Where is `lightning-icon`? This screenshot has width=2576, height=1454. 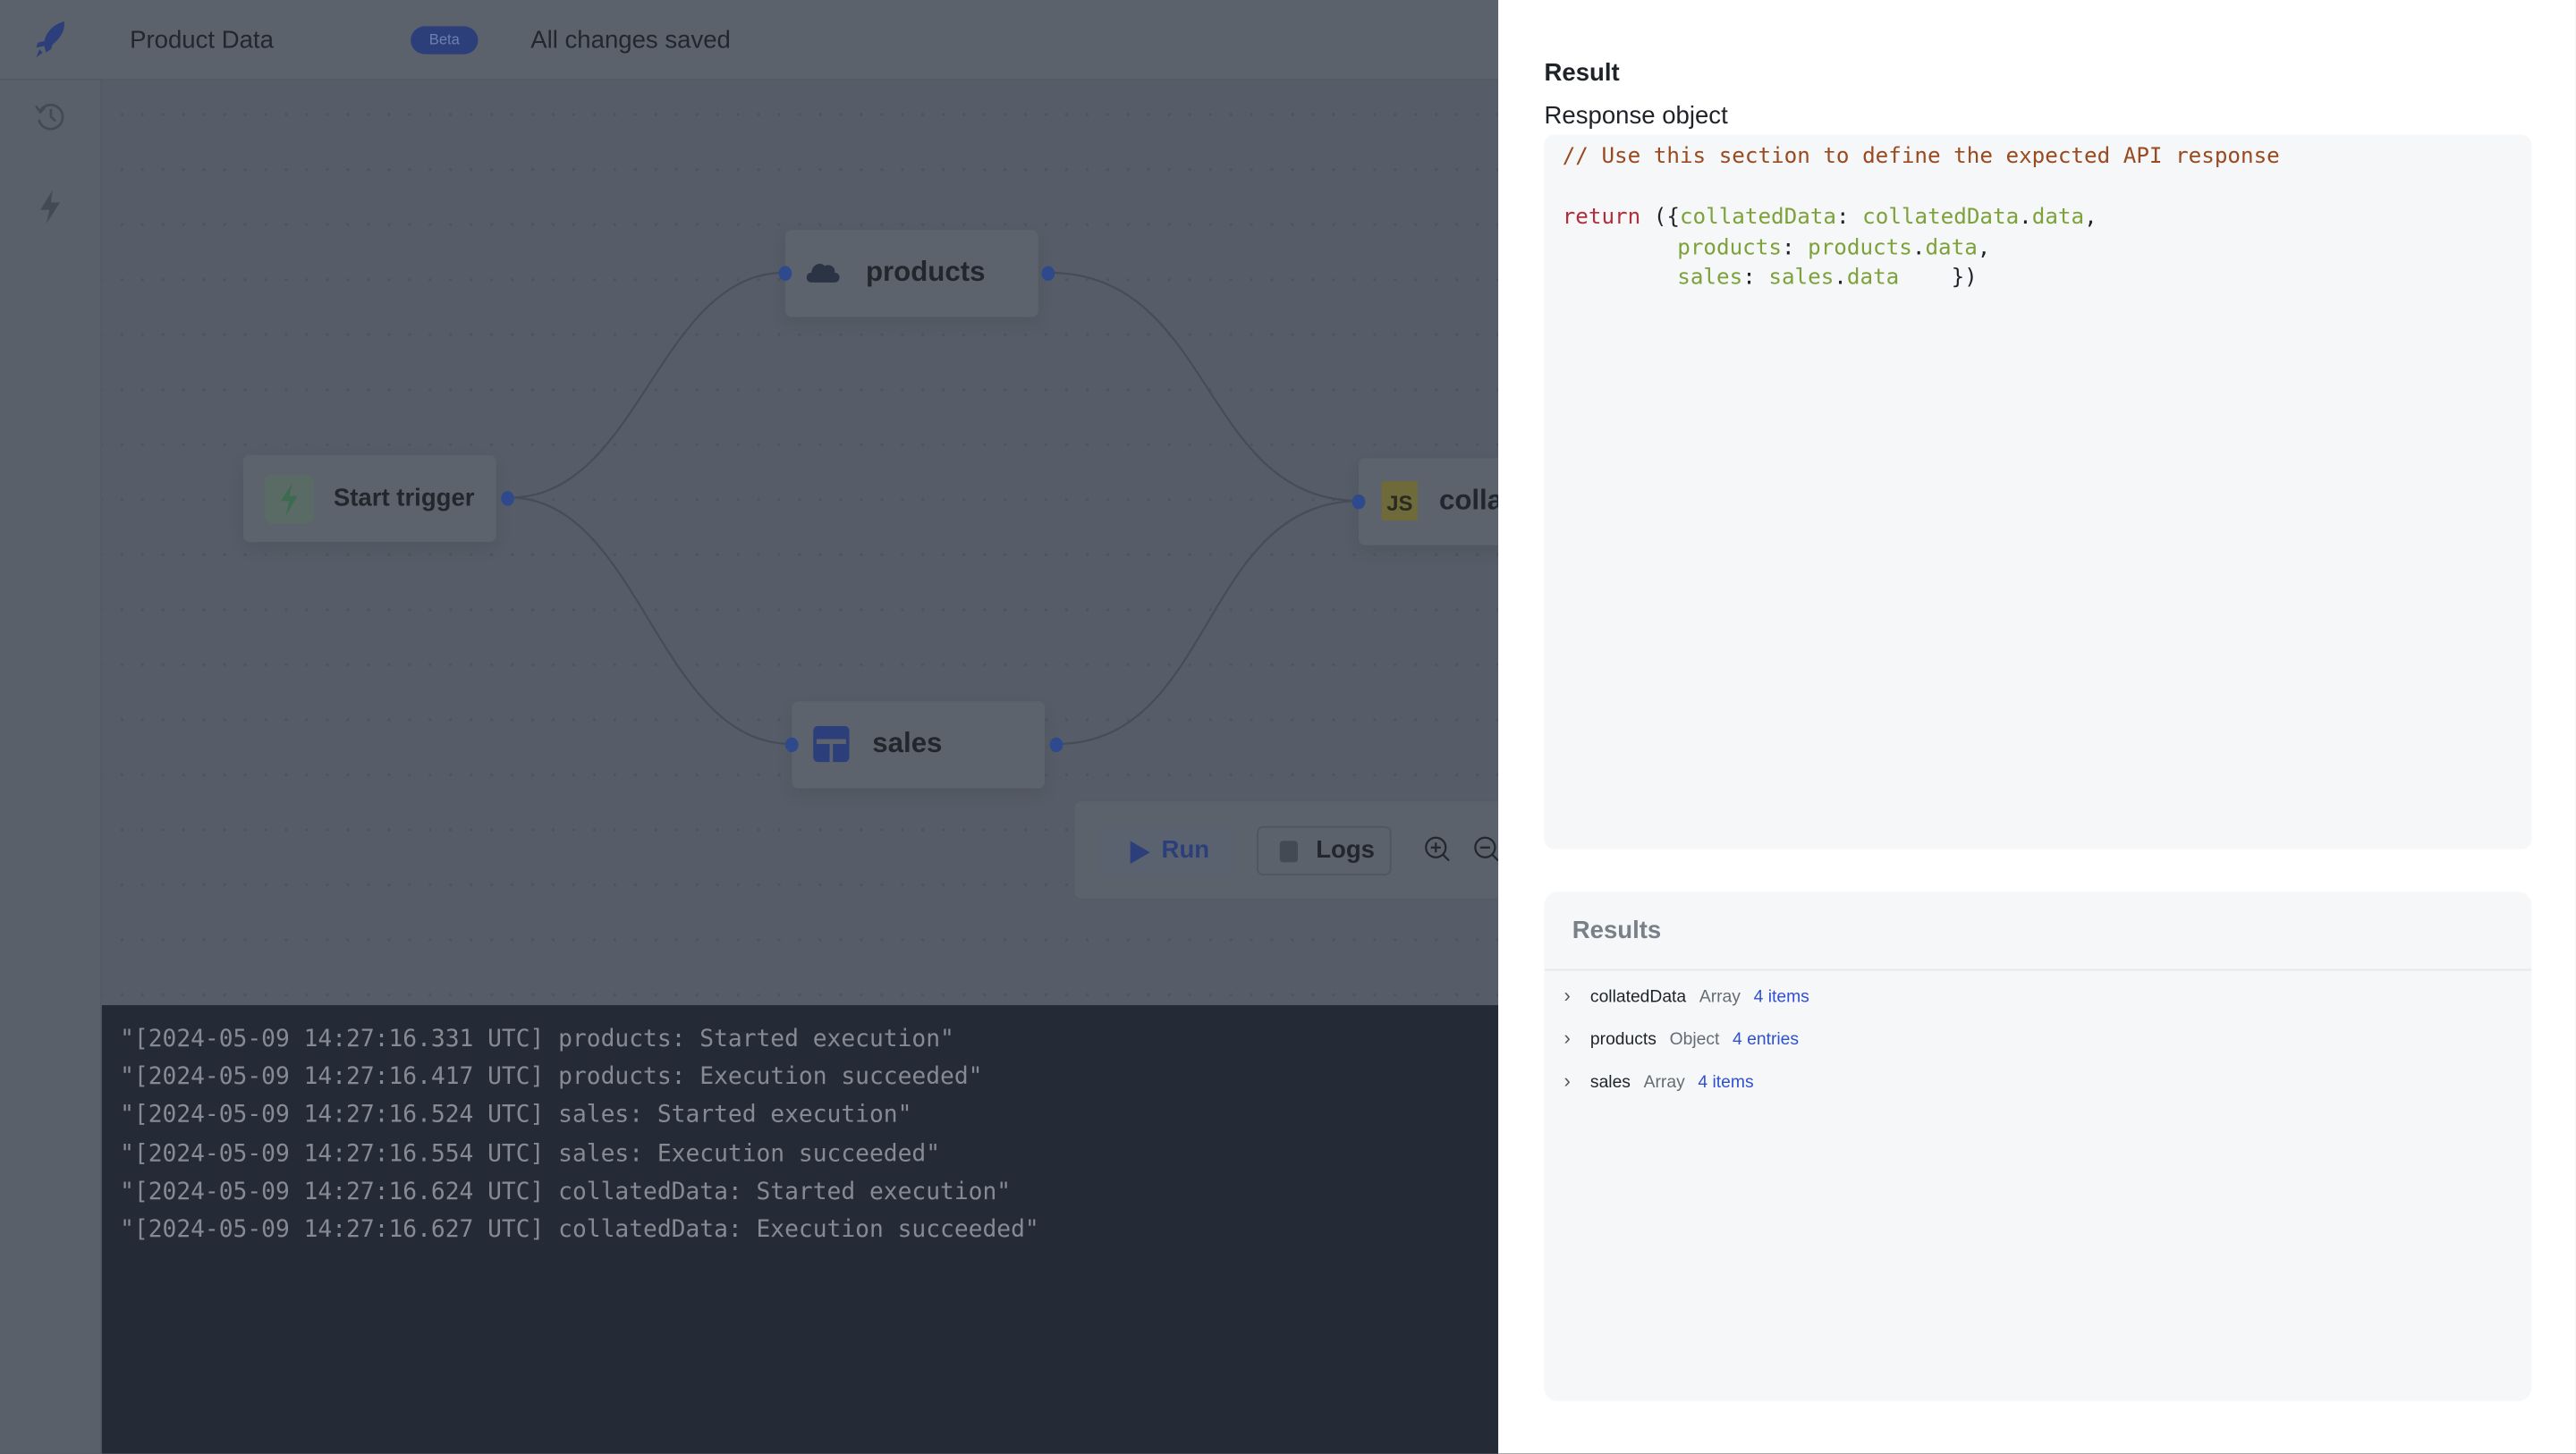
lightning-icon is located at coordinates (289, 499).